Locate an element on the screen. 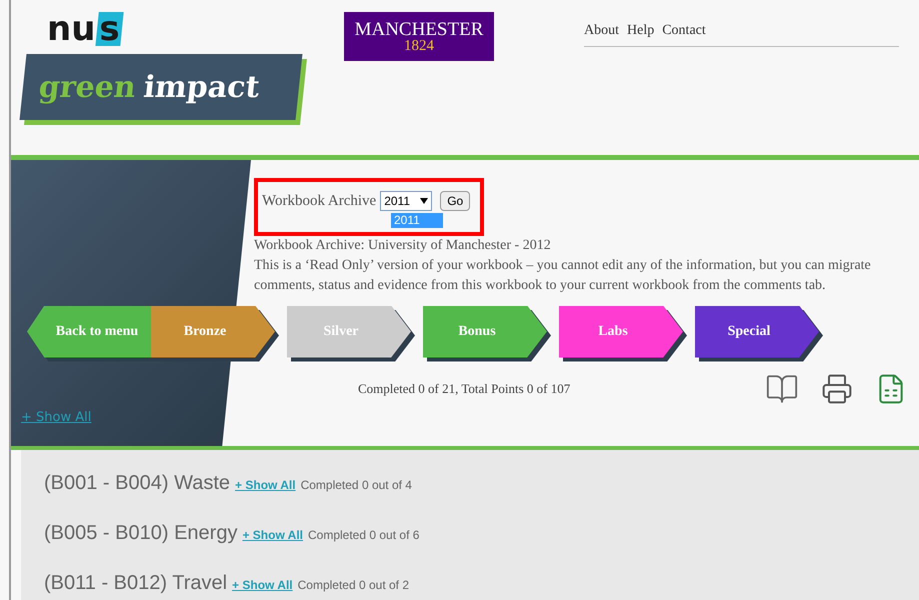  category-status: Completed 0 out of 4 is located at coordinates (356, 485).